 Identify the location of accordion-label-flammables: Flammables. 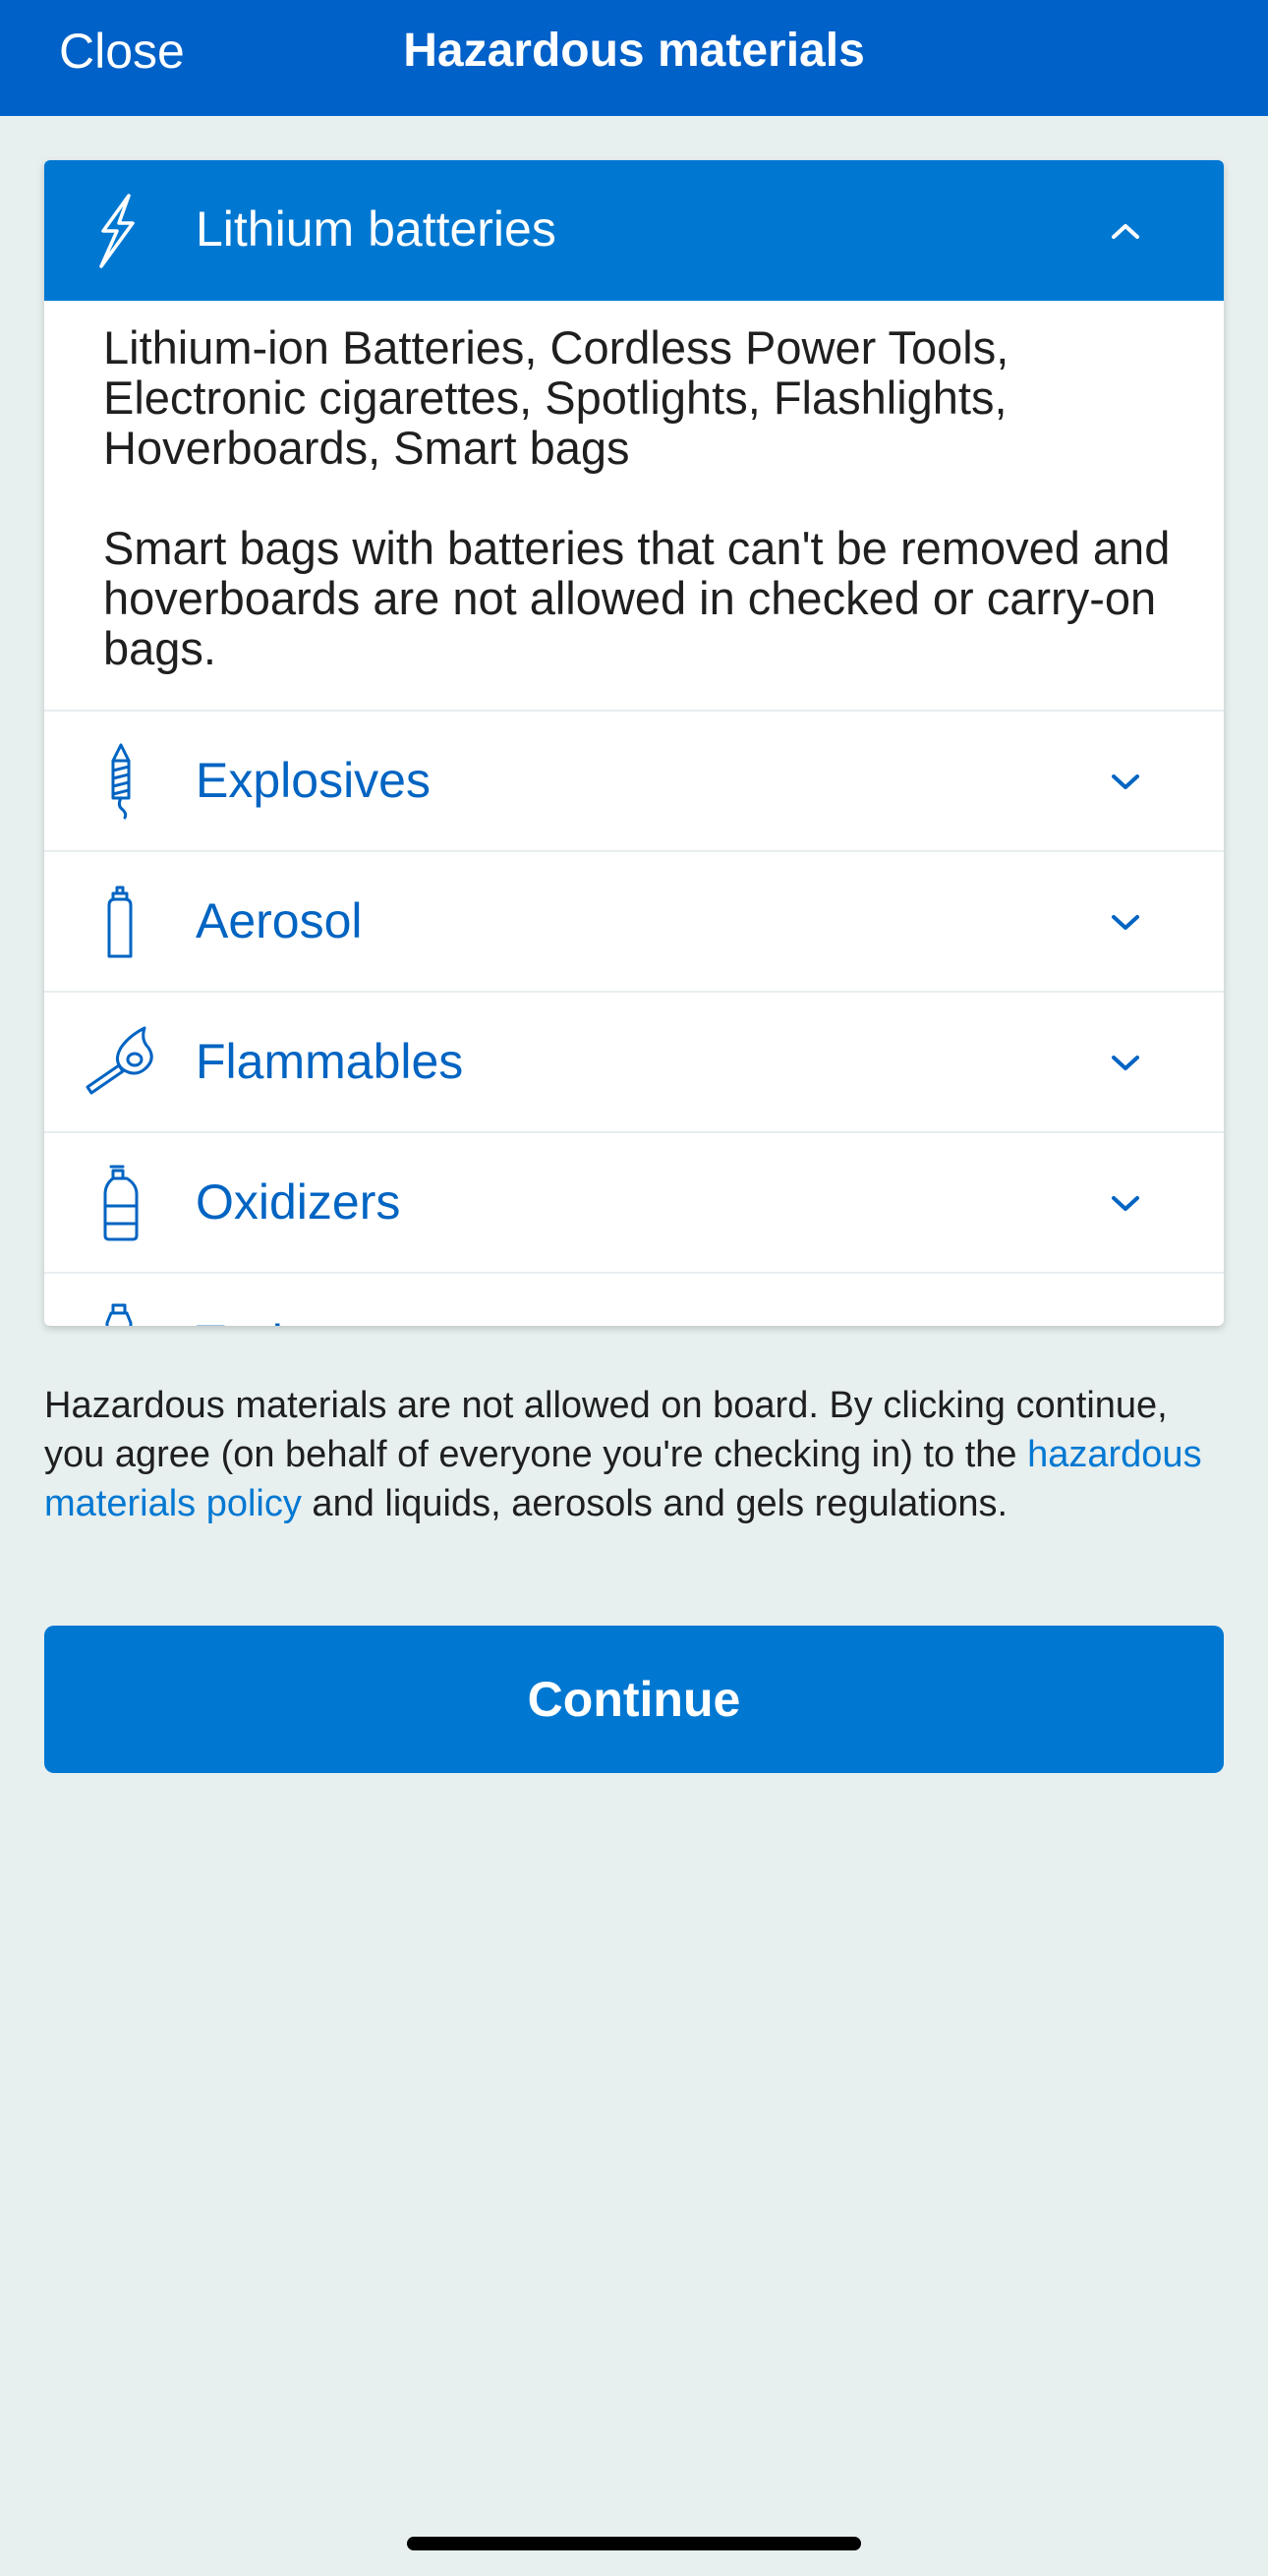
(330, 1061).